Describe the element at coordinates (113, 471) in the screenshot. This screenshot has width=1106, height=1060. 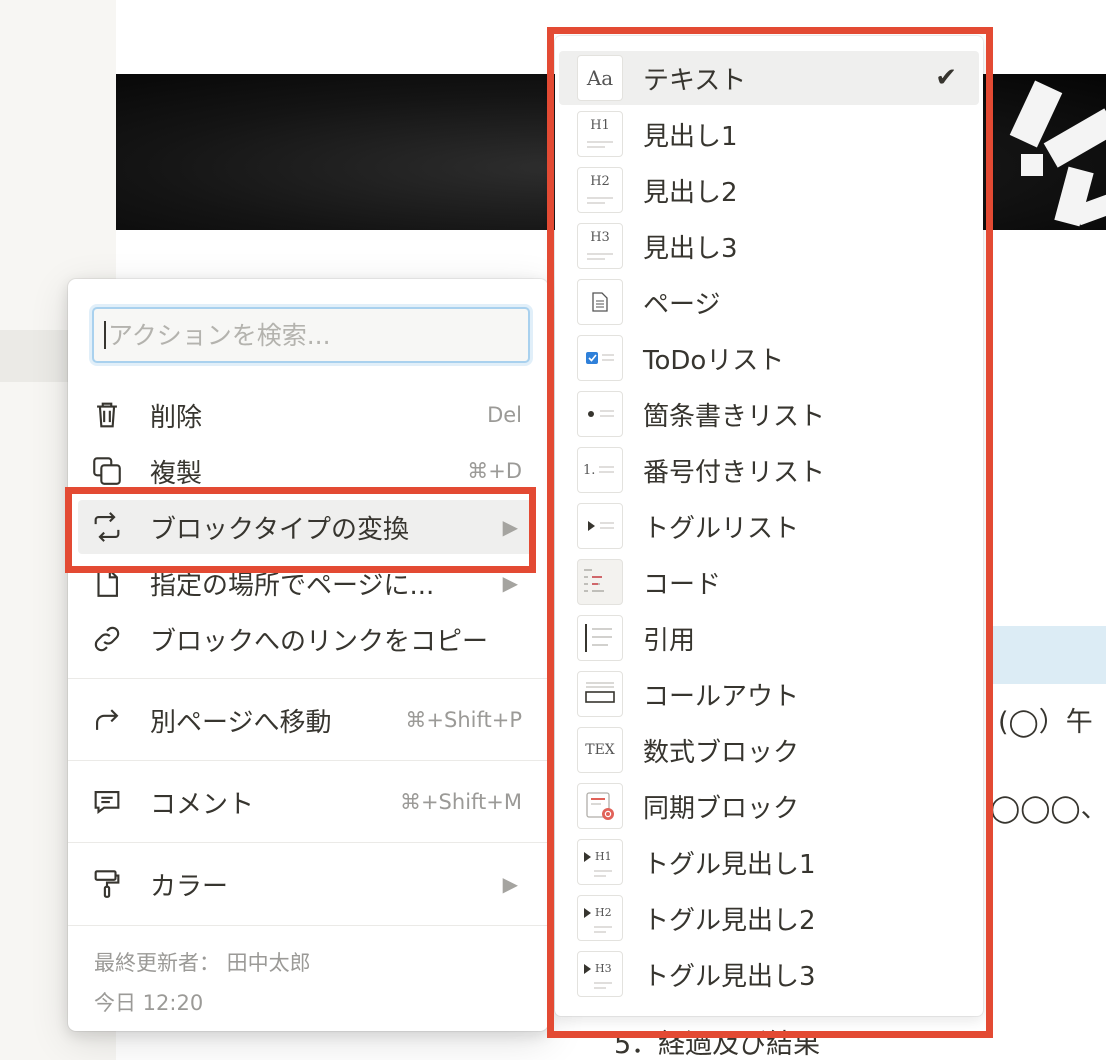
I see `duplicate-icon` at that location.